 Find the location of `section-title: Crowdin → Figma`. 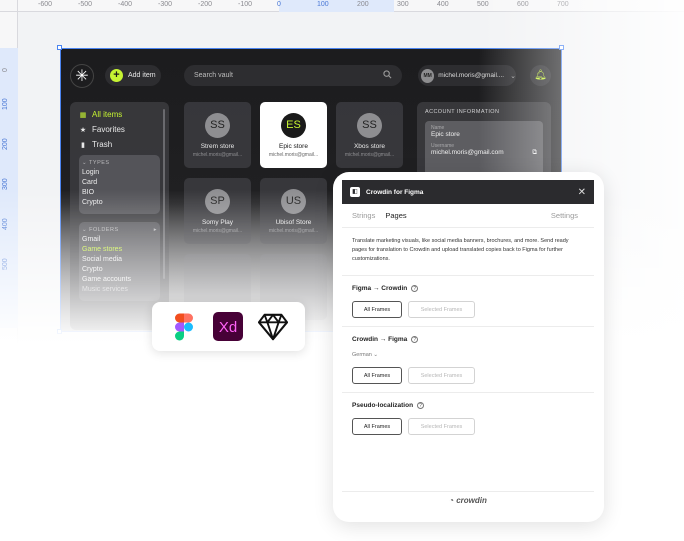

section-title: Crowdin → Figma is located at coordinates (380, 339).